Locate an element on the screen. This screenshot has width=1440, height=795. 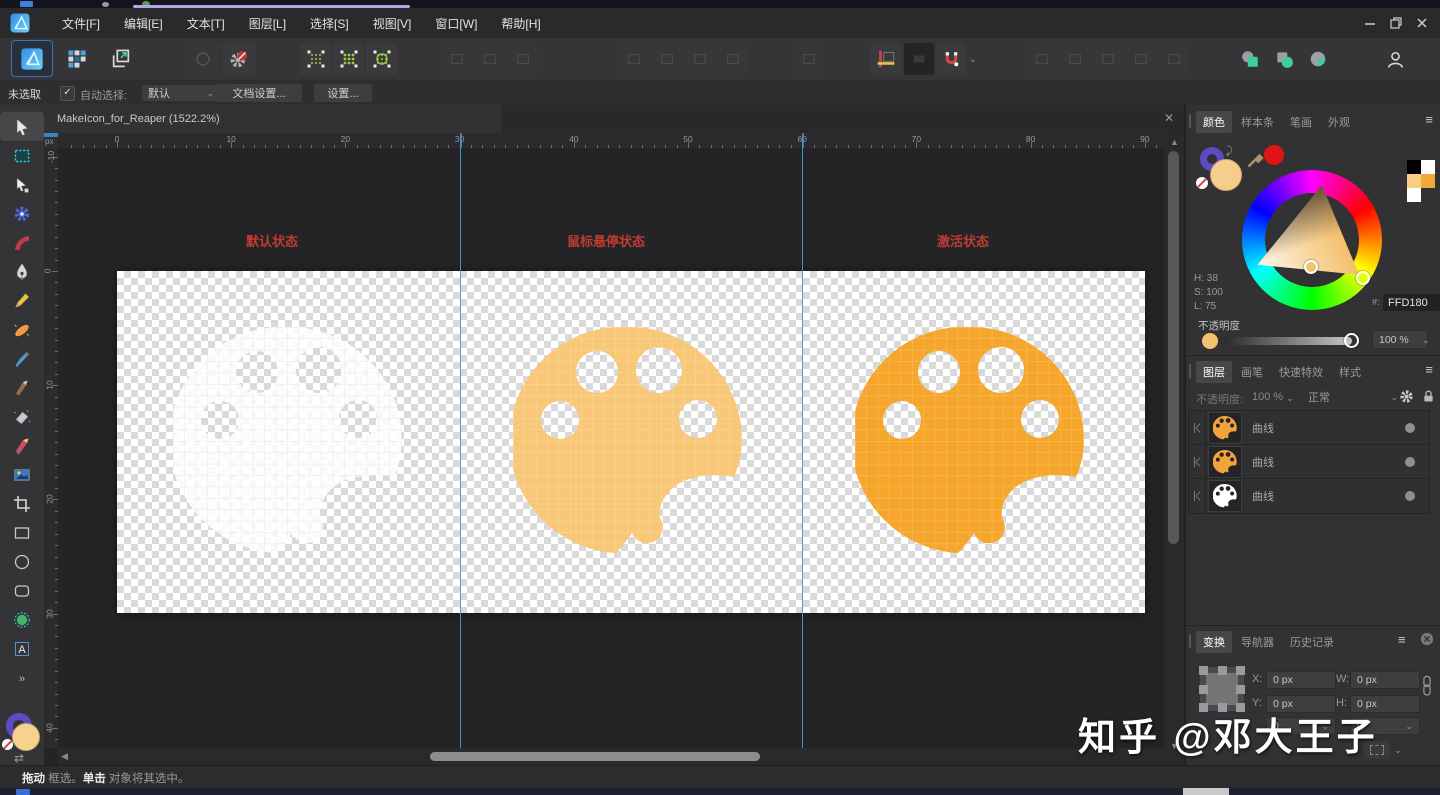
place-image-tool is located at coordinates (22, 474).